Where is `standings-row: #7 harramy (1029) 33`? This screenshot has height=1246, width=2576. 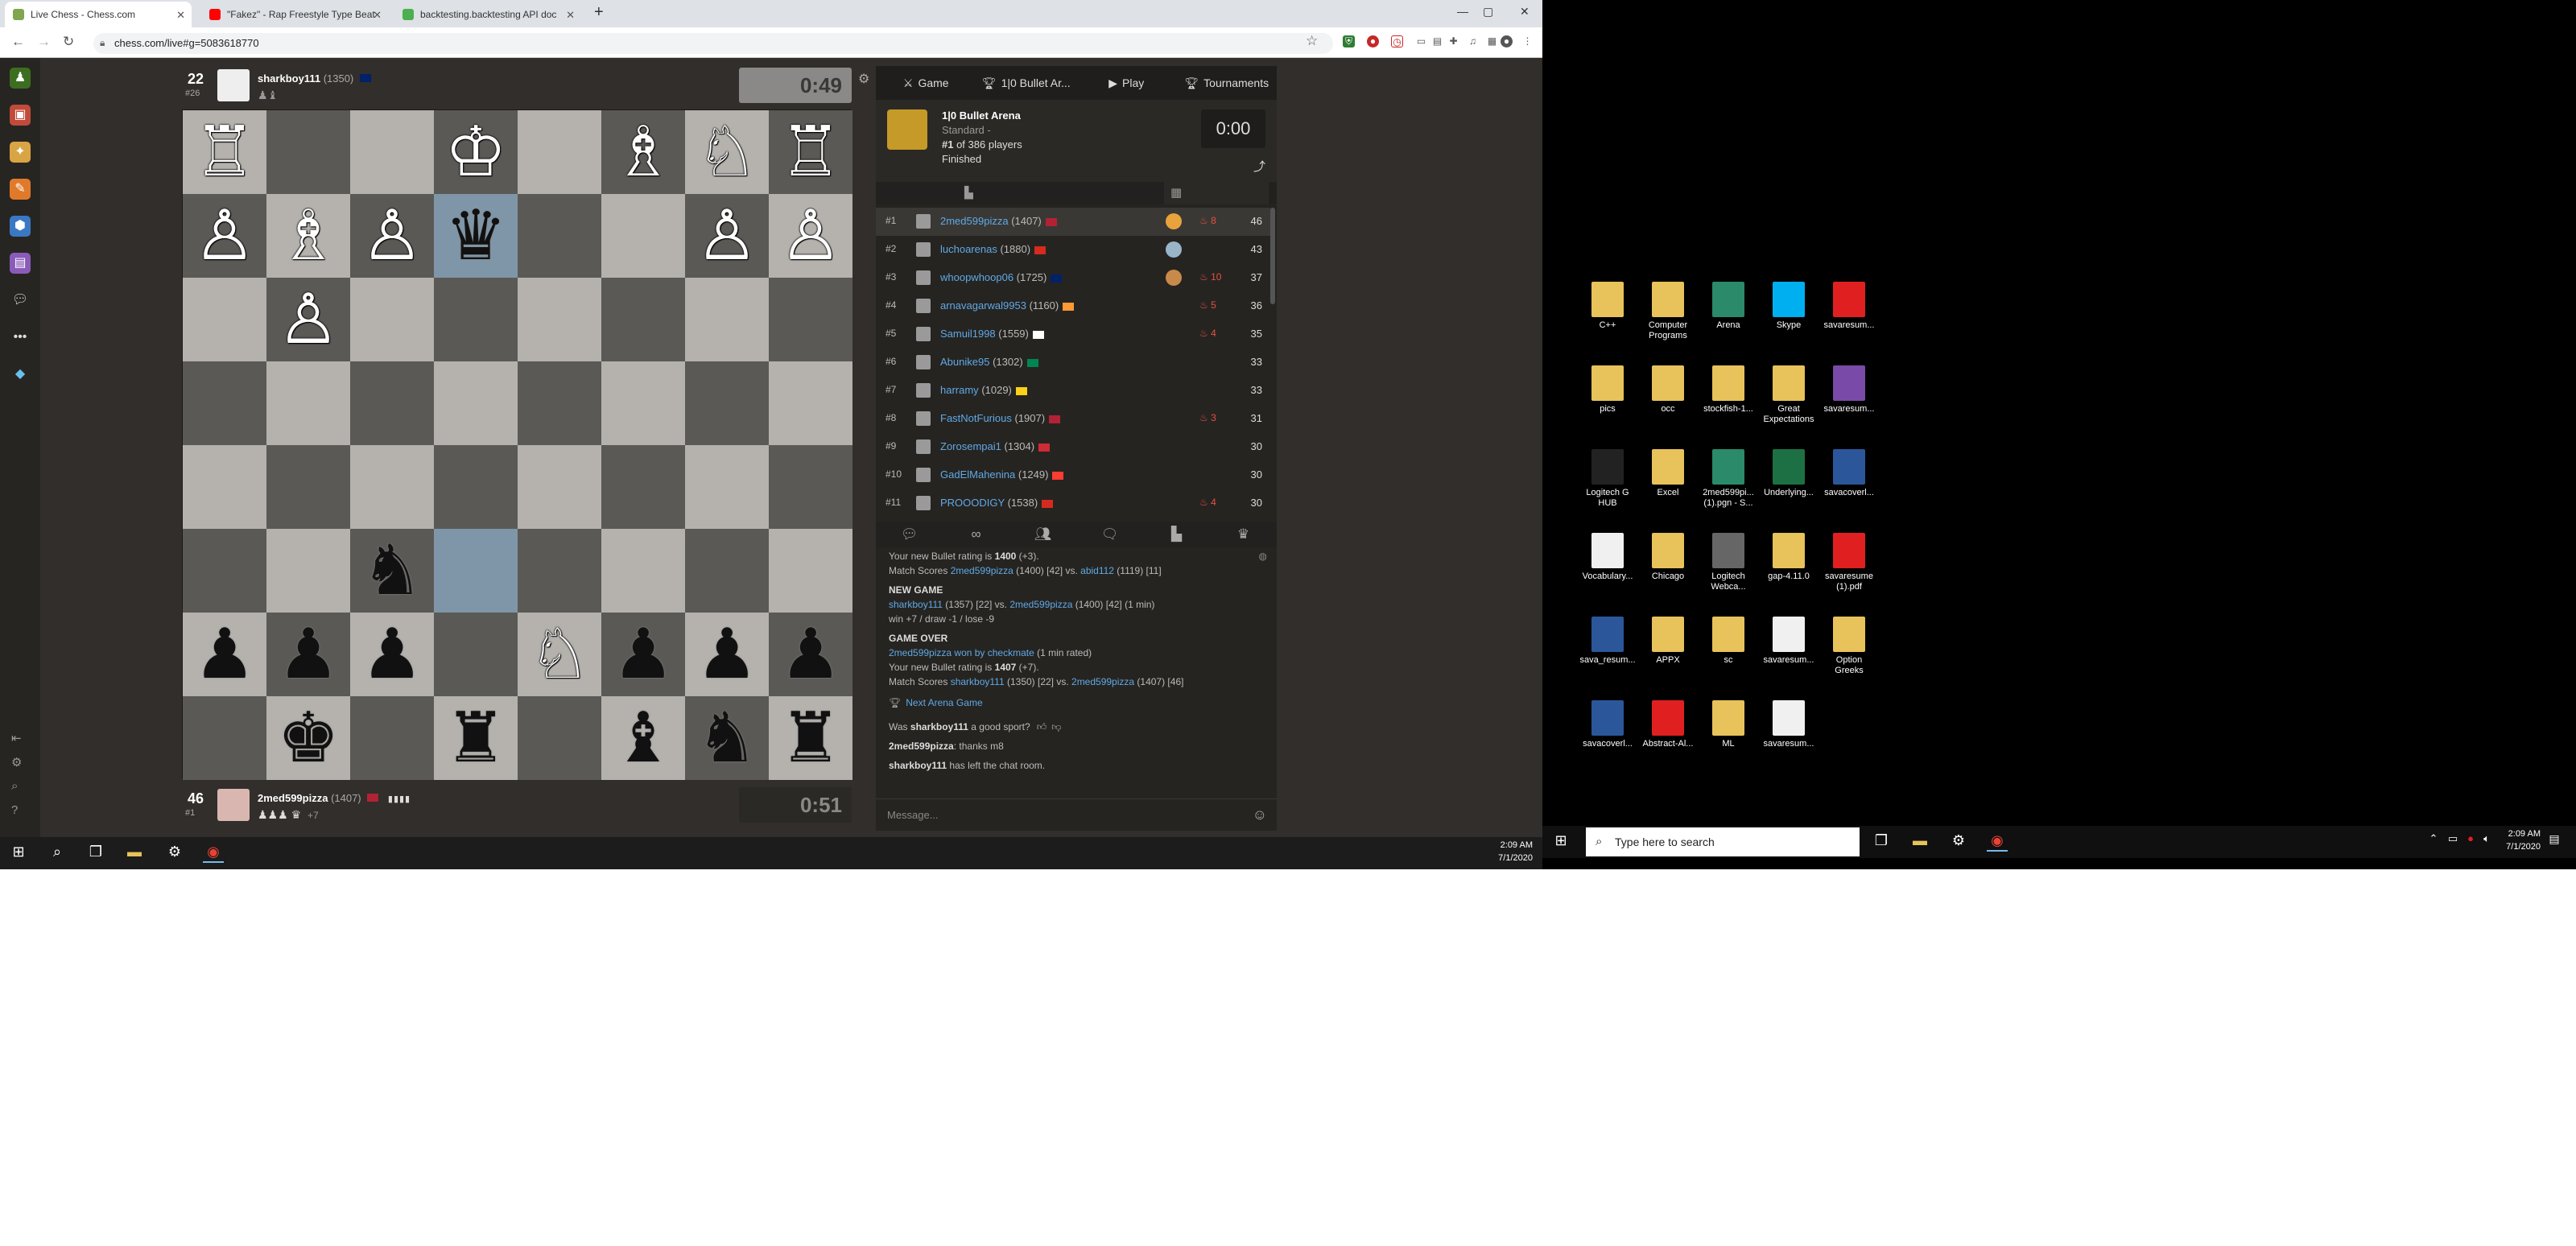
standings-row: #7 harramy (1029) 33 is located at coordinates (1073, 391).